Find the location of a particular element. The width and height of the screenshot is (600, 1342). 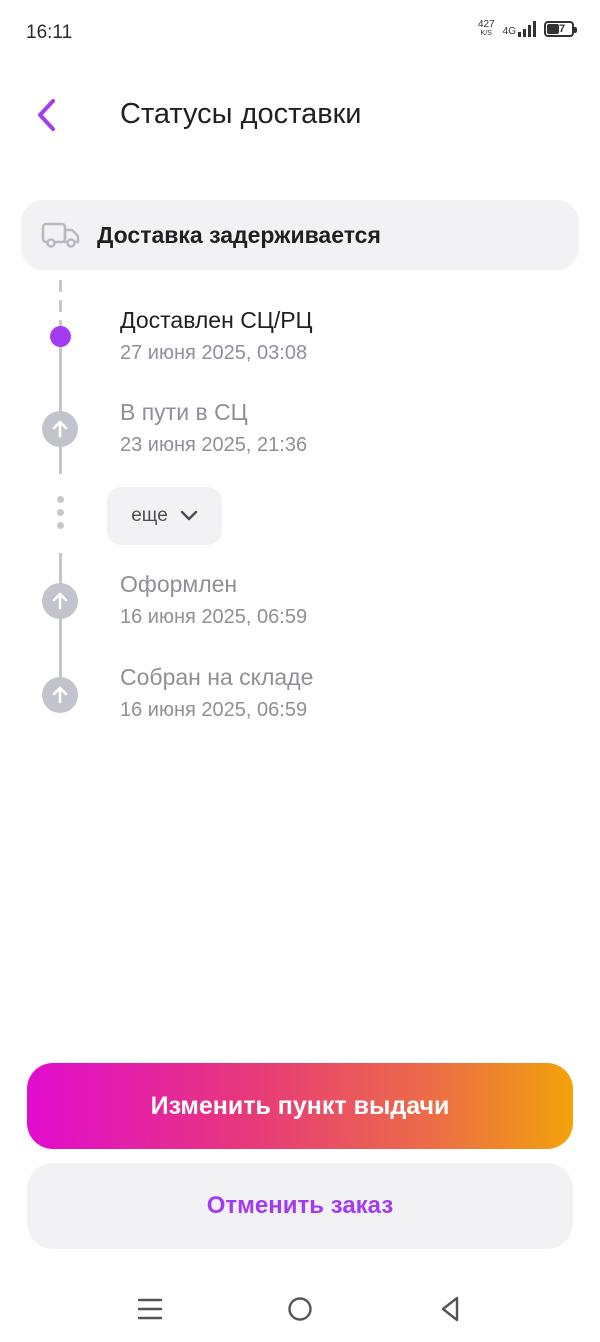

timeline-item: Доставлен СЦ/РЦ 27 июня 2025, 03:08 is located at coordinates (340, 336).